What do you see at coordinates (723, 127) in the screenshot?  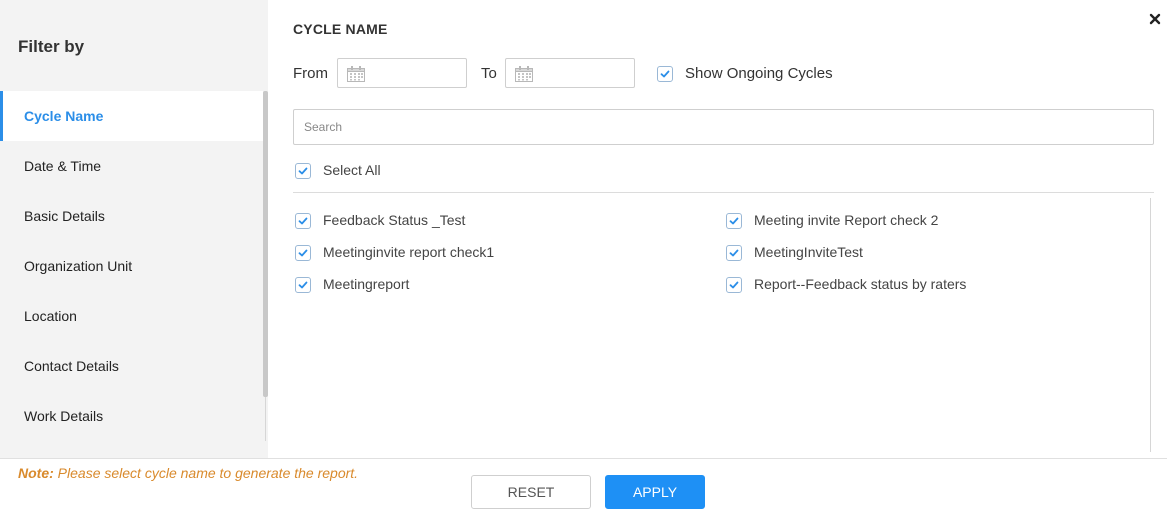 I see `search-input` at bounding box center [723, 127].